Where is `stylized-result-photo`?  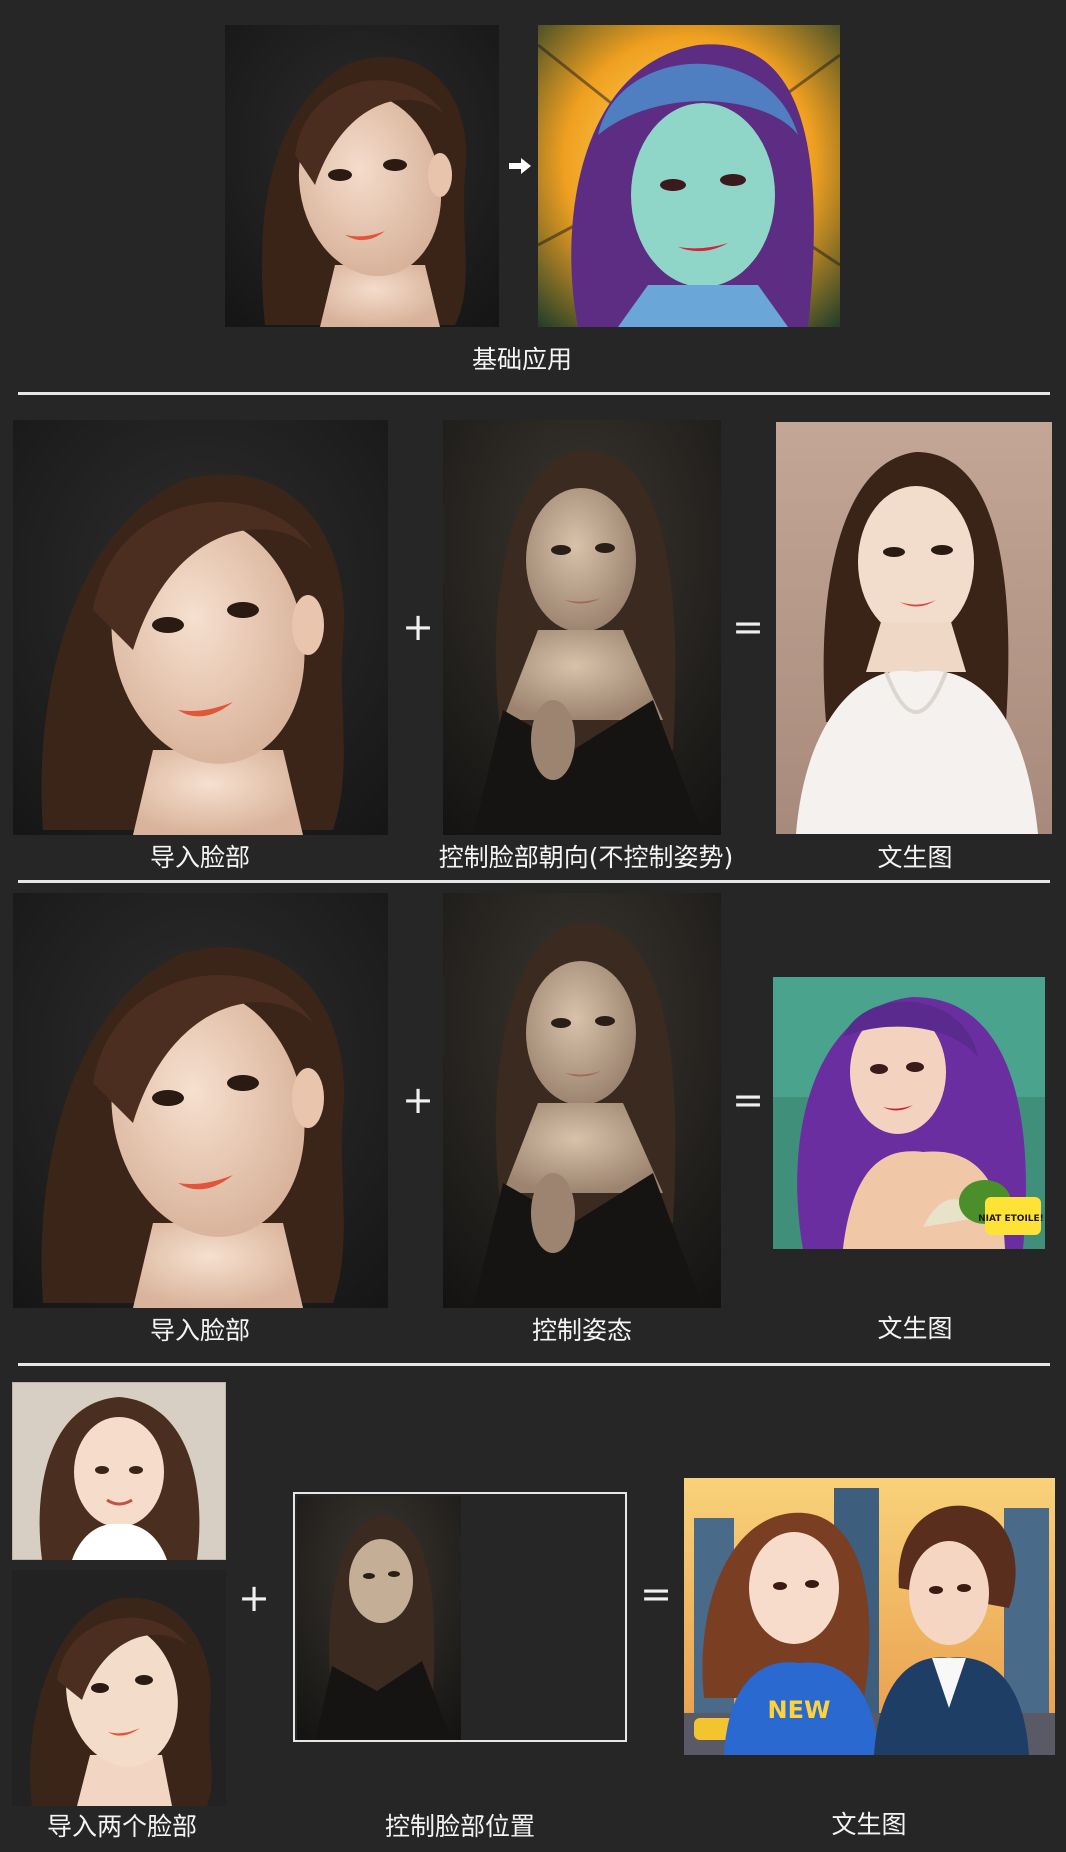 stylized-result-photo is located at coordinates (689, 176).